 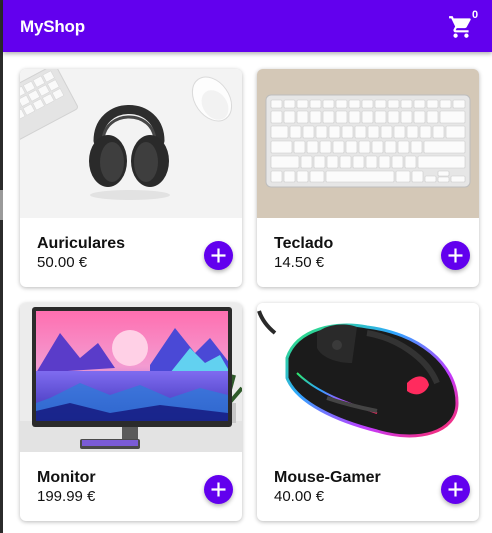 What do you see at coordinates (81, 243) in the screenshot?
I see `product-name: Auriculares` at bounding box center [81, 243].